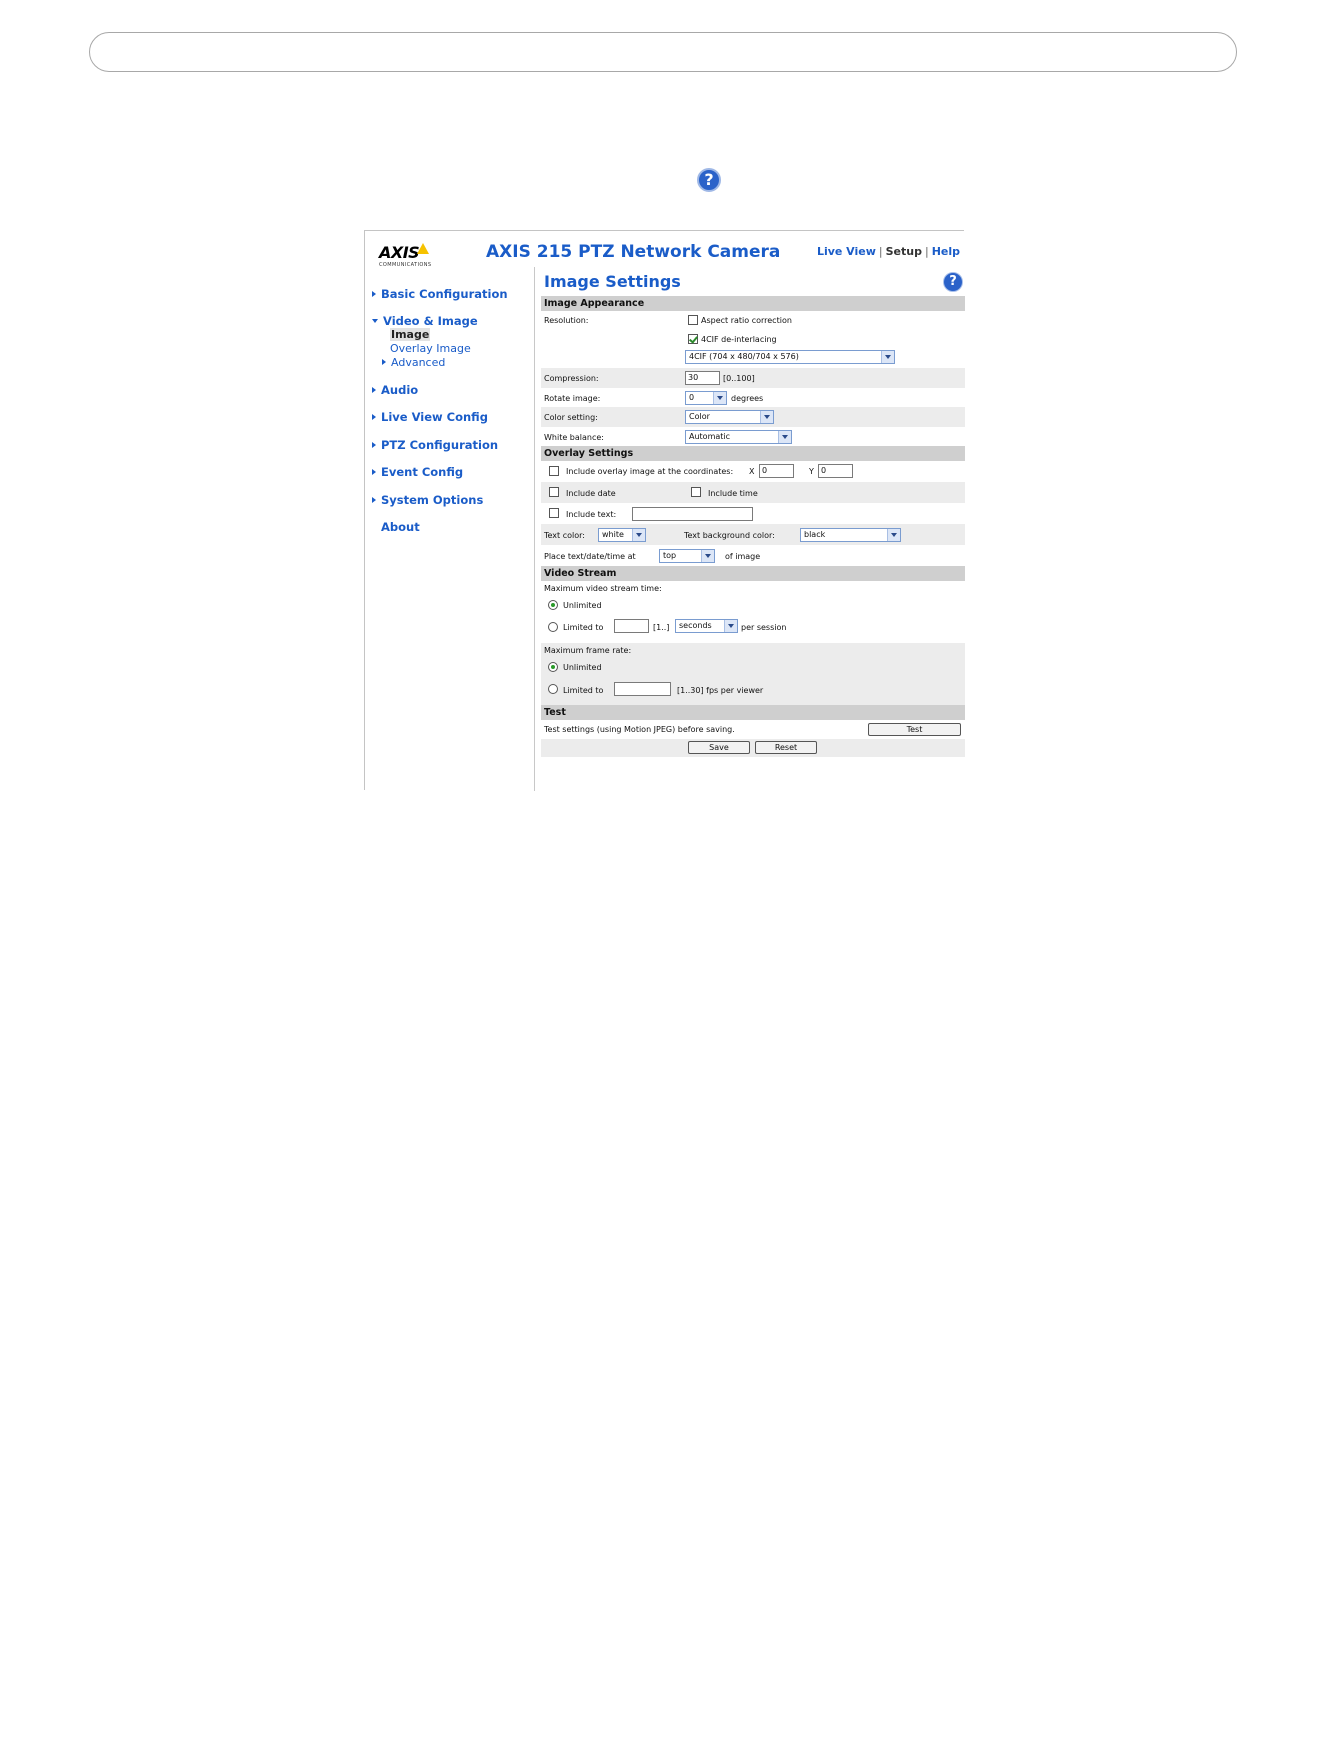 This screenshot has width=1325, height=1761. Describe the element at coordinates (410, 334) in the screenshot. I see `sidebar-subitem-image: Image` at that location.